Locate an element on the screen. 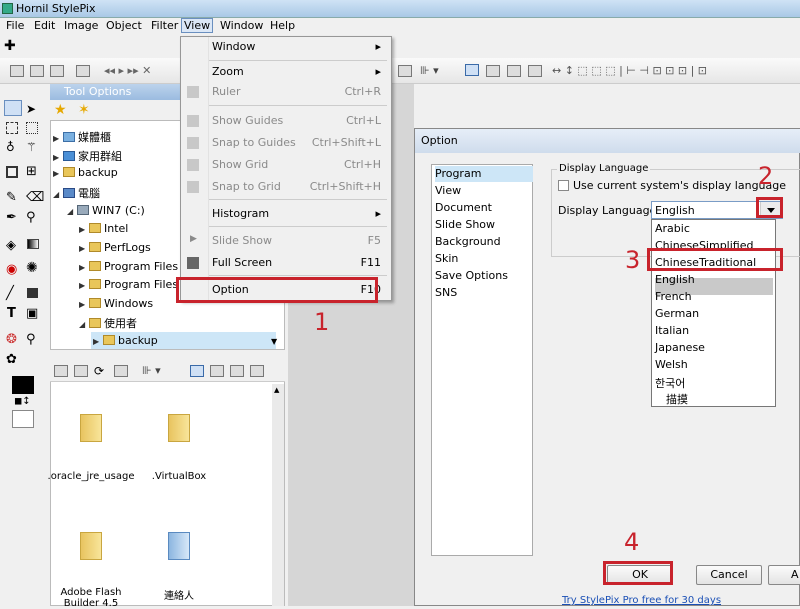 The image size is (800, 609). lang-option: 한국어 is located at coordinates (714, 383).